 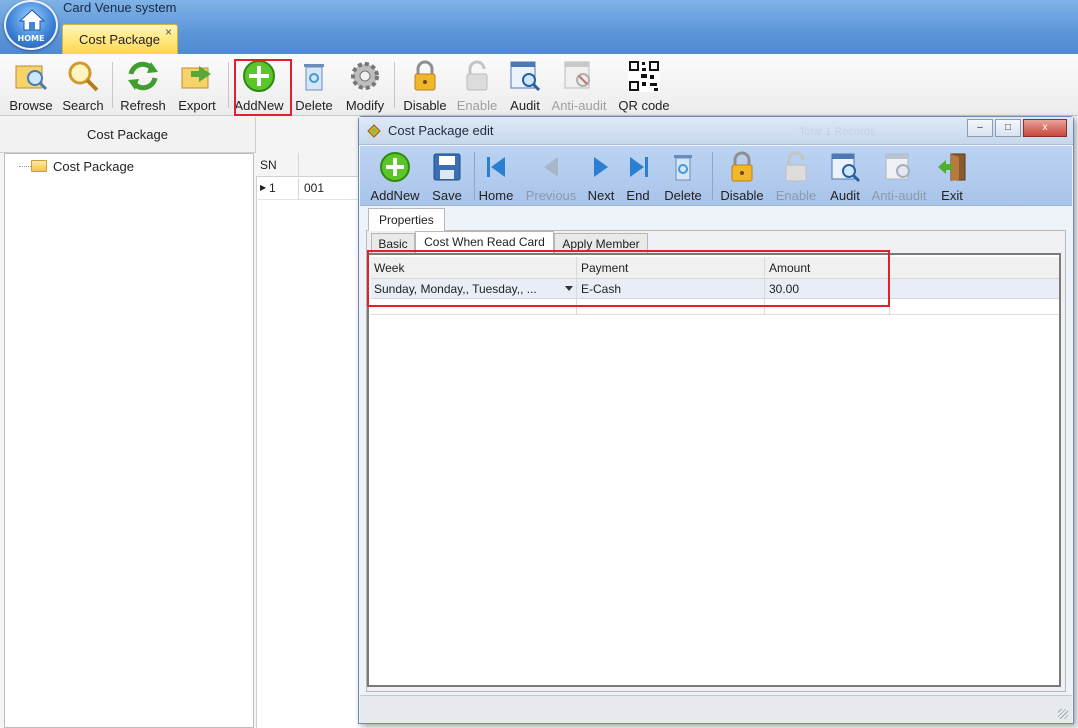 I want to click on tab-properties: Properties, so click(x=406, y=219).